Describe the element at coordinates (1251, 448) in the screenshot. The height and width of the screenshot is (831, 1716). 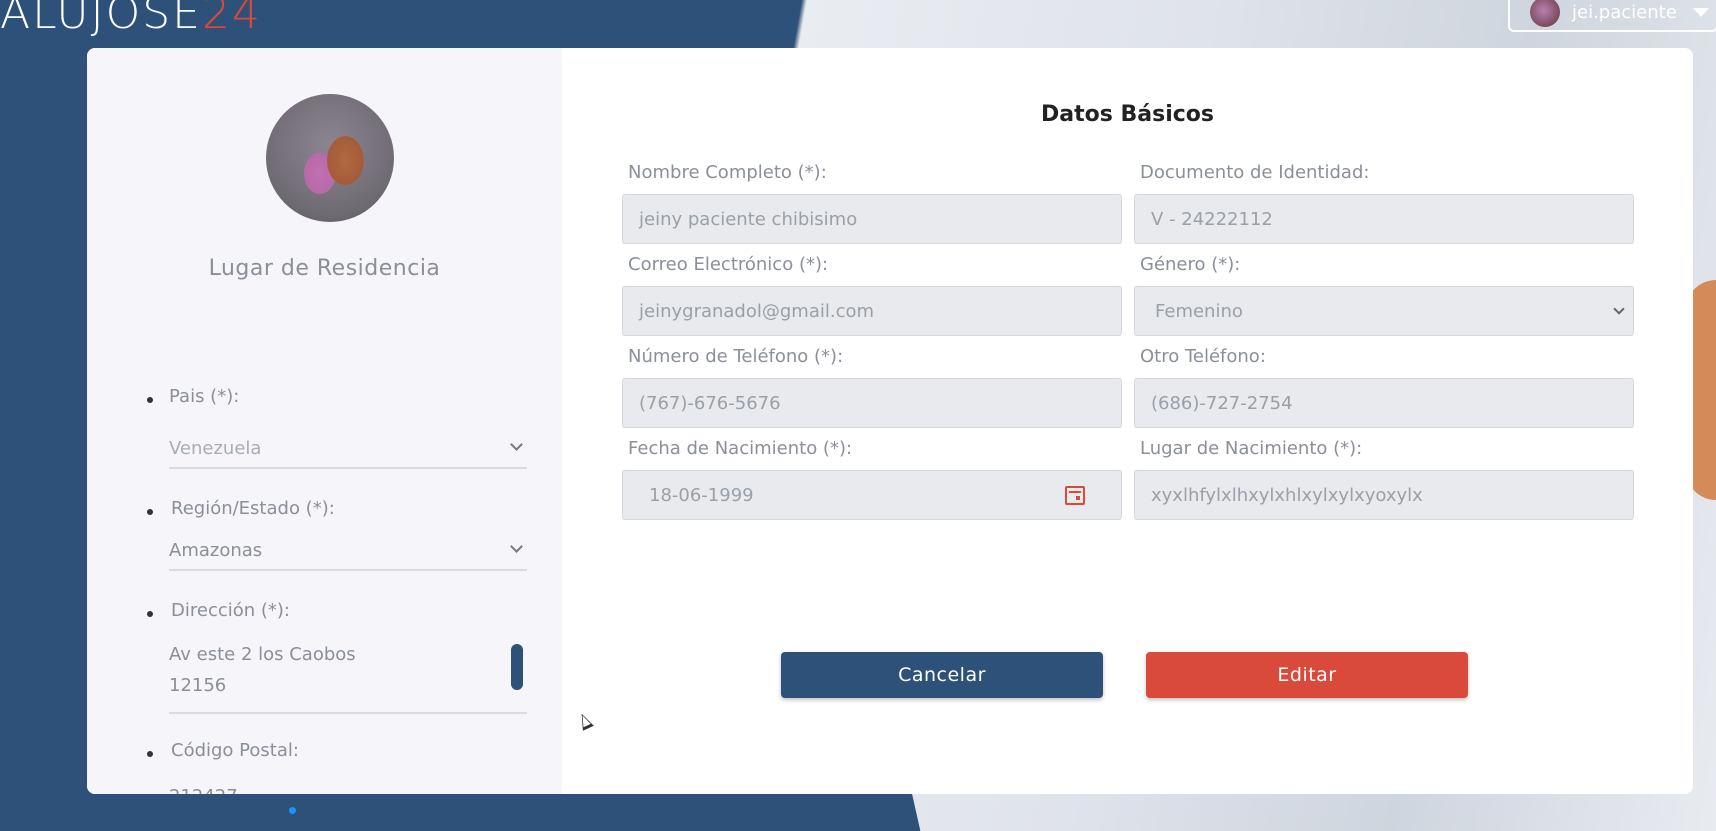
I see `birthplace-label: Lugar de Nacimiento (*):` at that location.